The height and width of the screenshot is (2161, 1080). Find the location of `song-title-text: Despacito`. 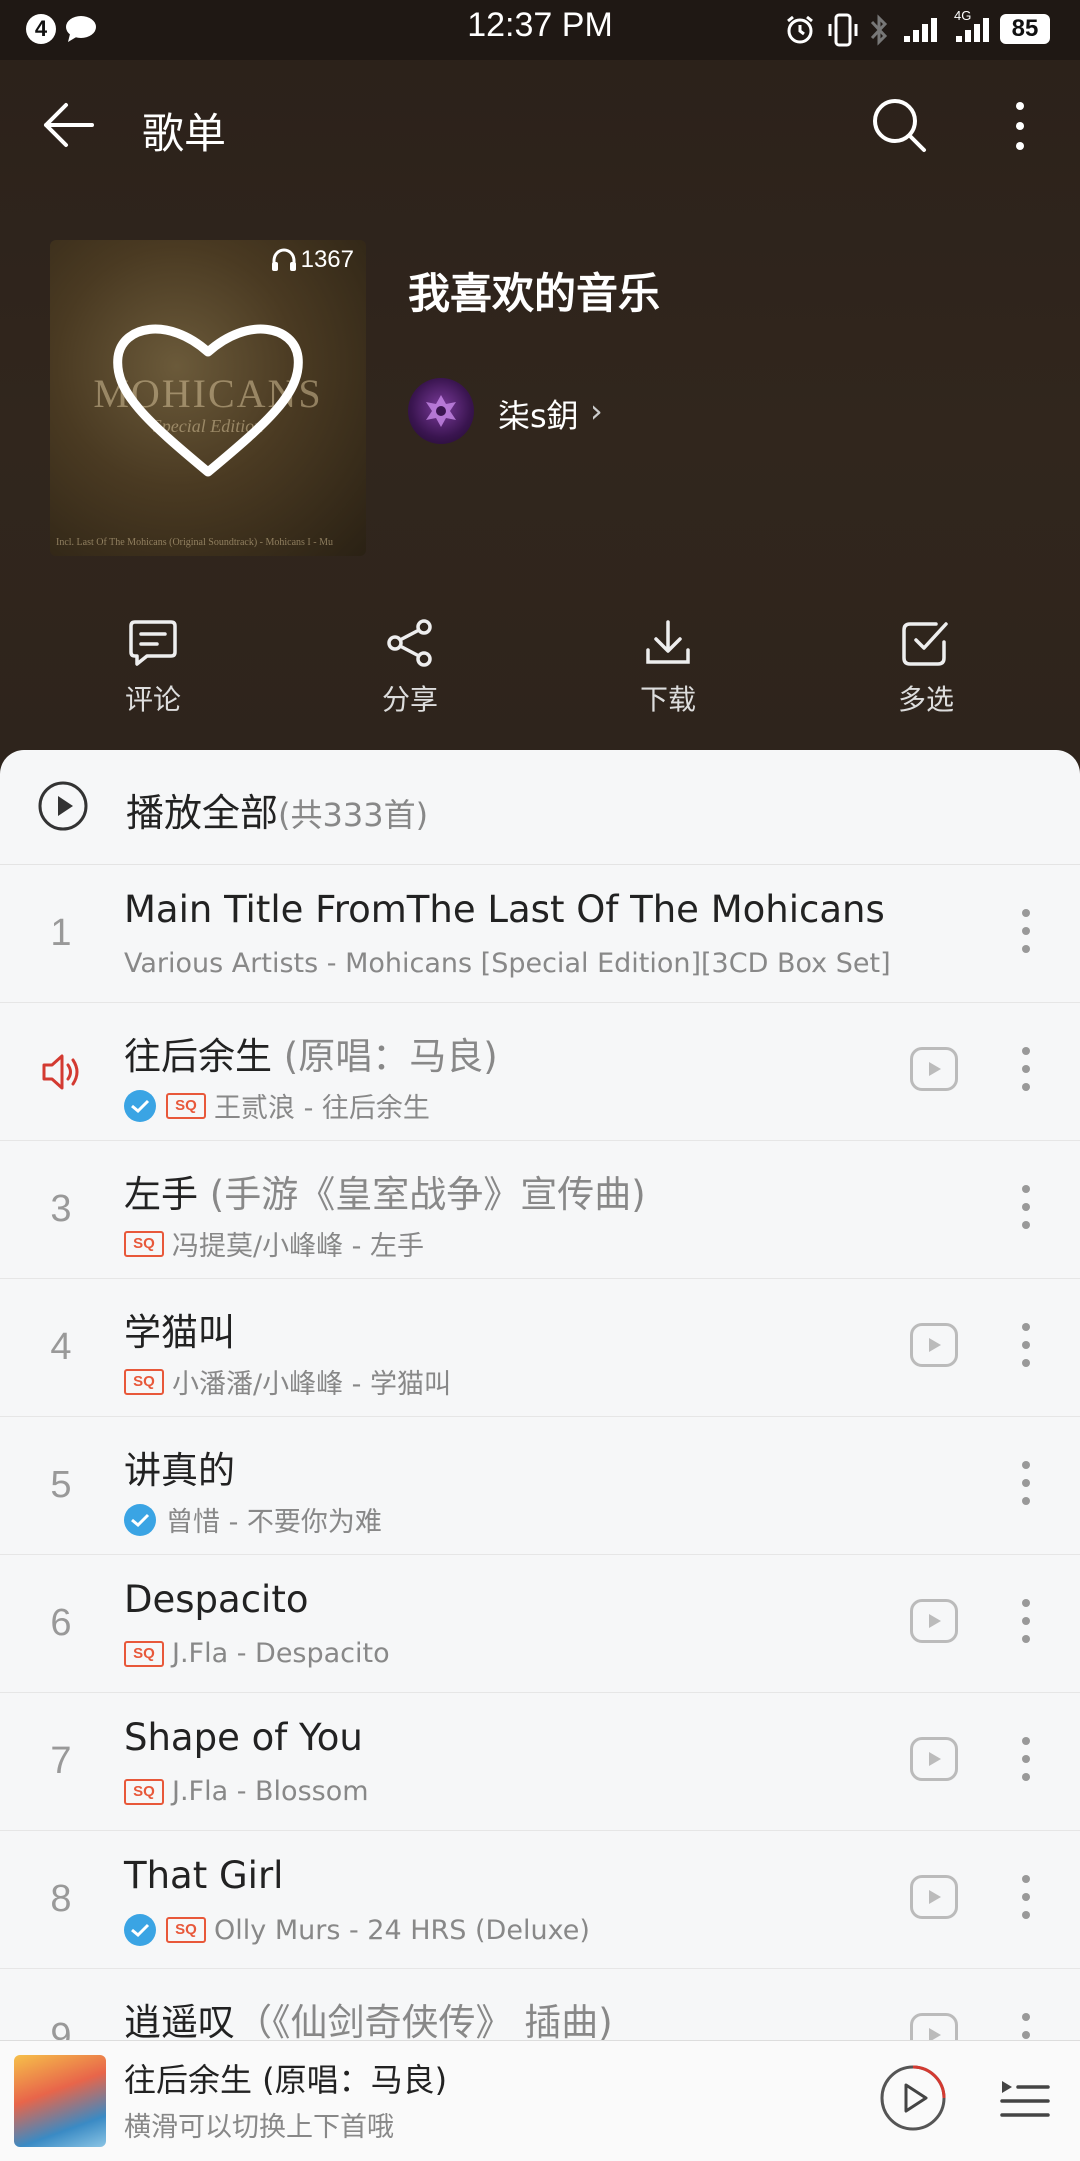

song-title-text: Despacito is located at coordinates (216, 1599).